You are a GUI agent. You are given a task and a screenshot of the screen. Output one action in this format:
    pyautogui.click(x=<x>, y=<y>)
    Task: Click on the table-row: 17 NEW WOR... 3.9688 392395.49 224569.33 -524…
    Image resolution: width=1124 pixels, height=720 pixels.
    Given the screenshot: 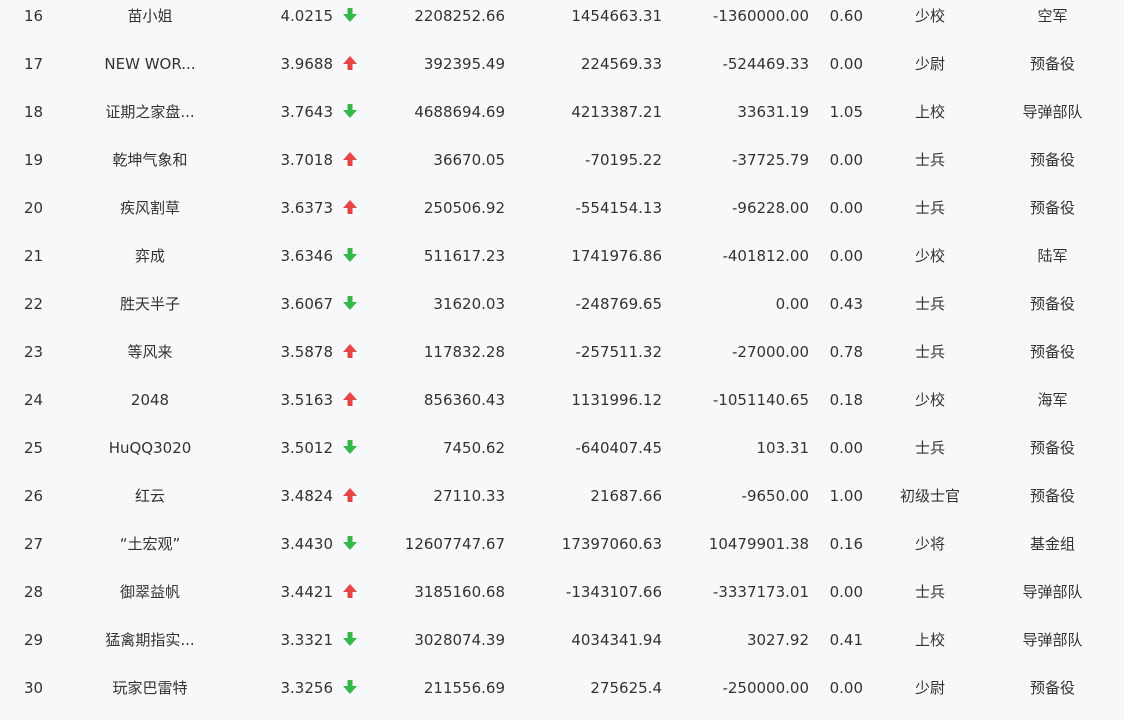 What is the action you would take?
    pyautogui.click(x=562, y=72)
    